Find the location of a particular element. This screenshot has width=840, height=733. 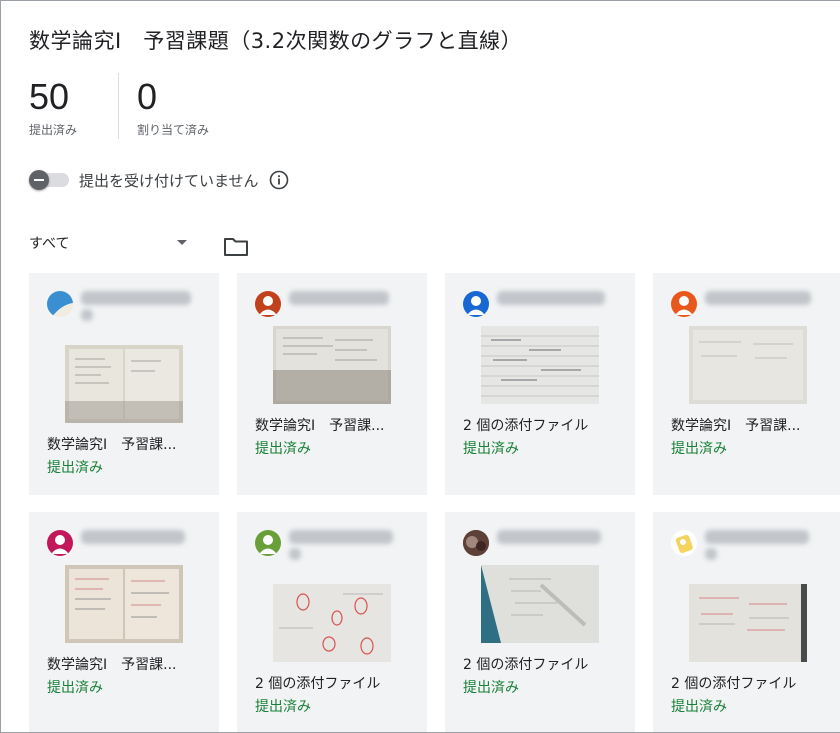

stat-divider is located at coordinates (118, 106).